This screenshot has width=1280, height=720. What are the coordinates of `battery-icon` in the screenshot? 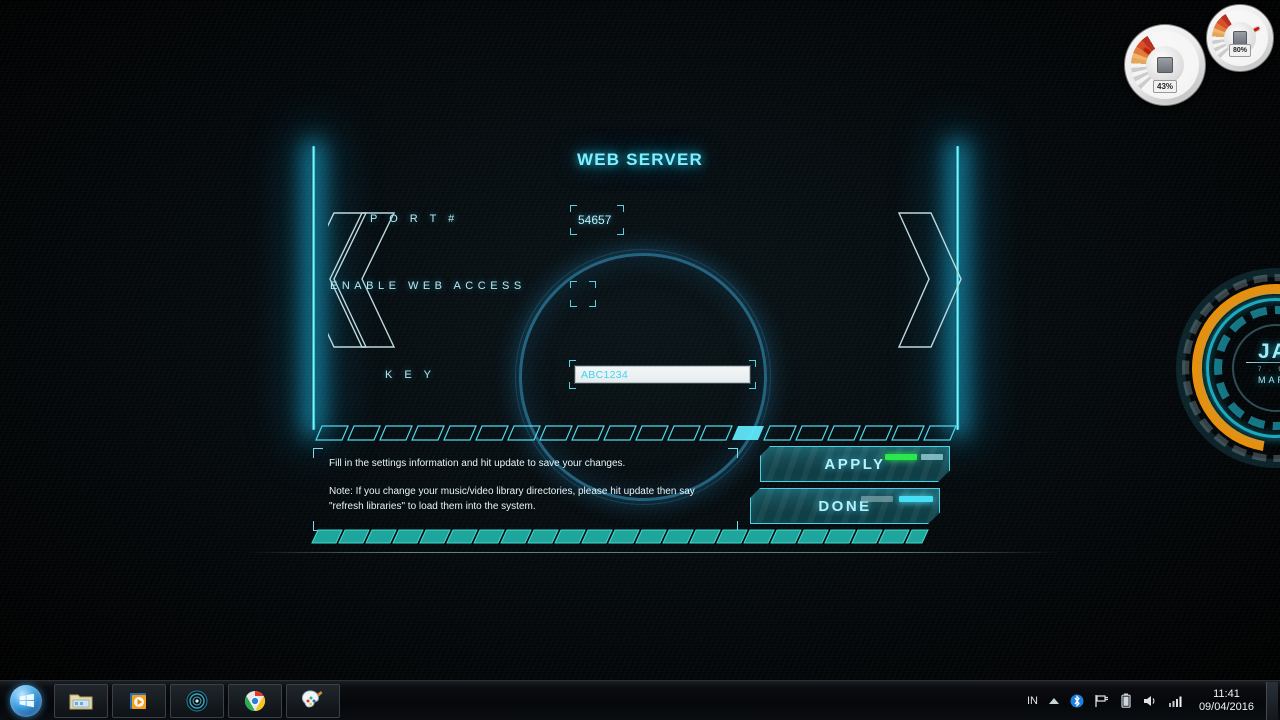 It's located at (1126, 701).